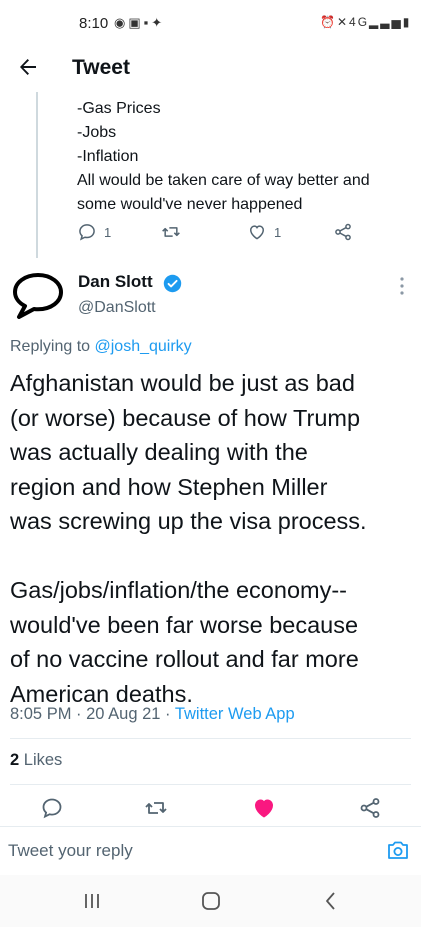 The image size is (421, 927). Describe the element at coordinates (359, 22) in the screenshot. I see `4g-lte-icon: 4G` at that location.